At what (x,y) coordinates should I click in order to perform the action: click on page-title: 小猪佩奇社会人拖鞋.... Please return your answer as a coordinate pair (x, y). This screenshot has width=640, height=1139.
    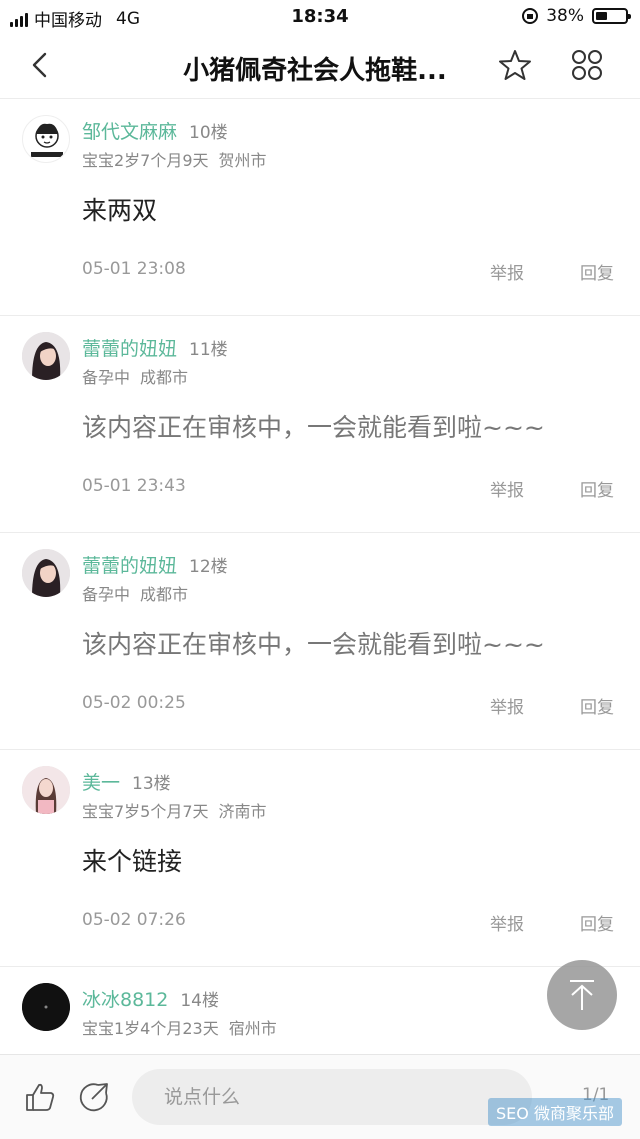
    Looking at the image, I should click on (315, 71).